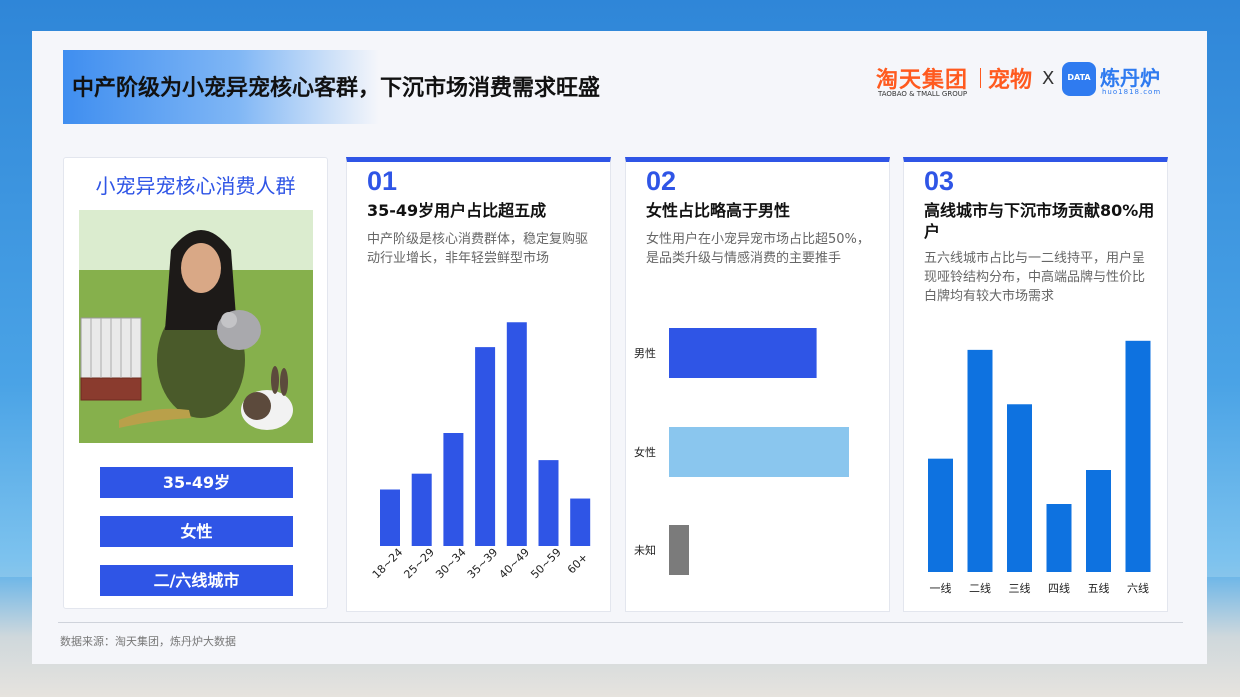  Describe the element at coordinates (1132, 92) in the screenshot. I see `lian-logo-url: huo1818.com` at that location.